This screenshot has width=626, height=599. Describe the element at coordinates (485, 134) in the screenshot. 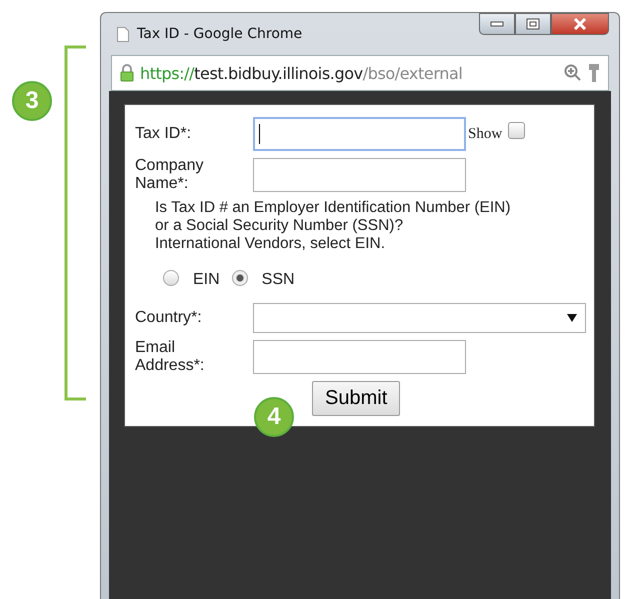

I see `show-label: Show` at that location.